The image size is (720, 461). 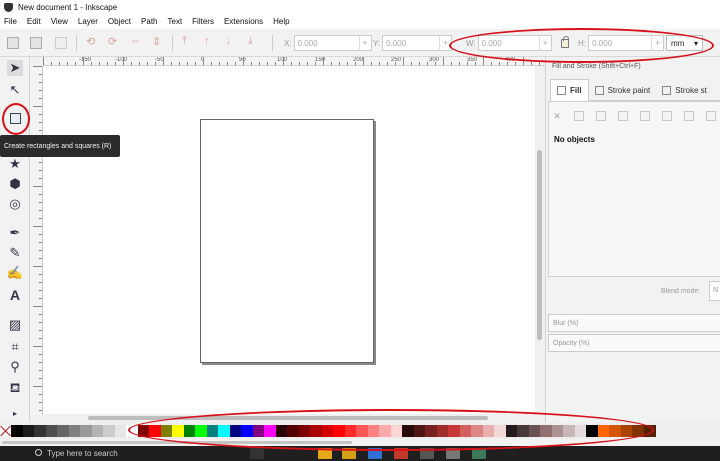 What do you see at coordinates (188, 41) in the screenshot?
I see `raise-to-top-icon: ⤒` at bounding box center [188, 41].